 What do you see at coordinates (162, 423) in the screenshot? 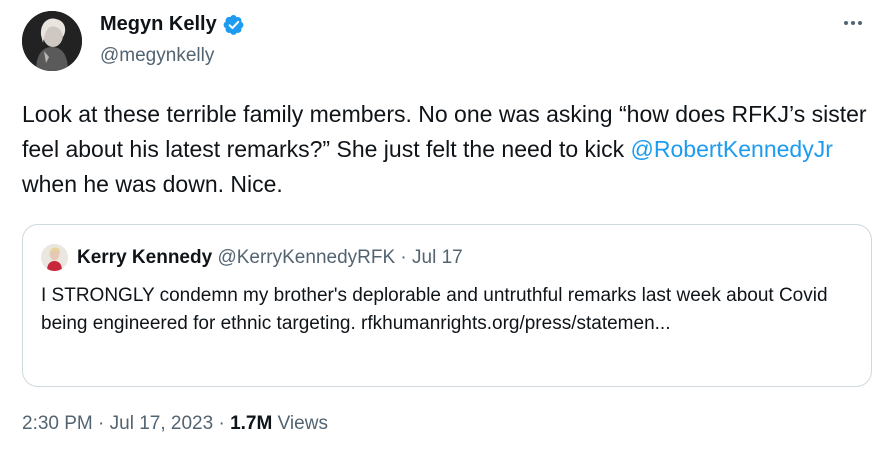
I see `tweet-date: Jul 17, 2023` at bounding box center [162, 423].